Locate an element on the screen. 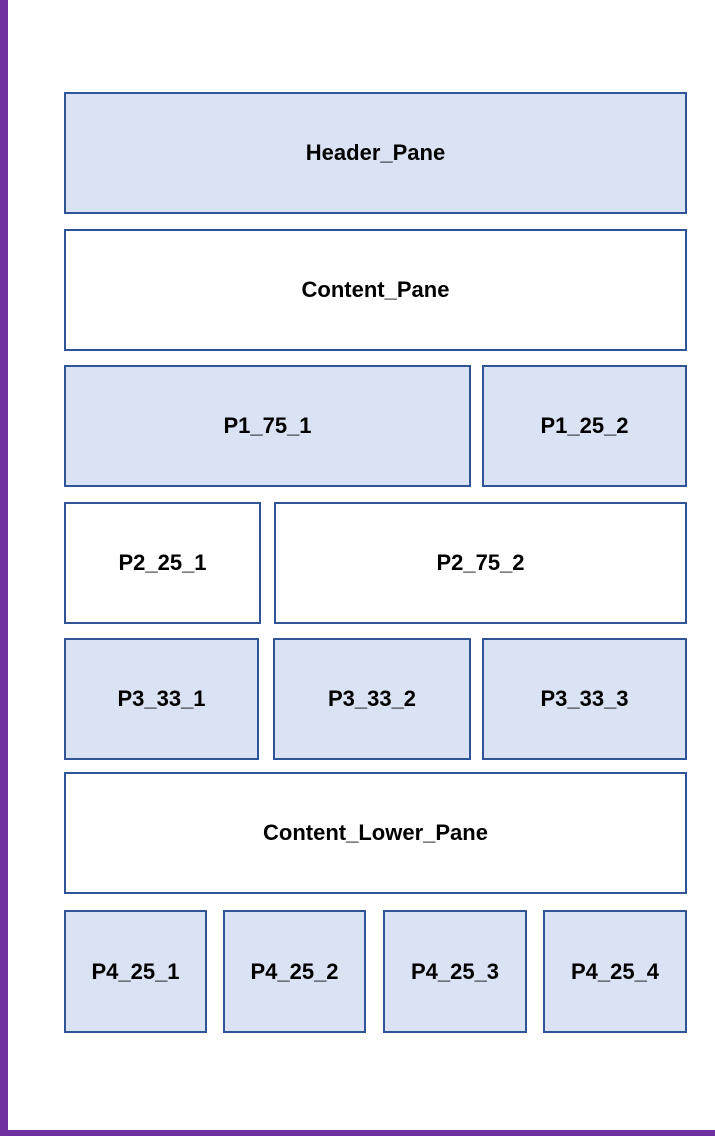 This screenshot has width=715, height=1136. pane-p3-33-3: P3_33_3 is located at coordinates (584, 699).